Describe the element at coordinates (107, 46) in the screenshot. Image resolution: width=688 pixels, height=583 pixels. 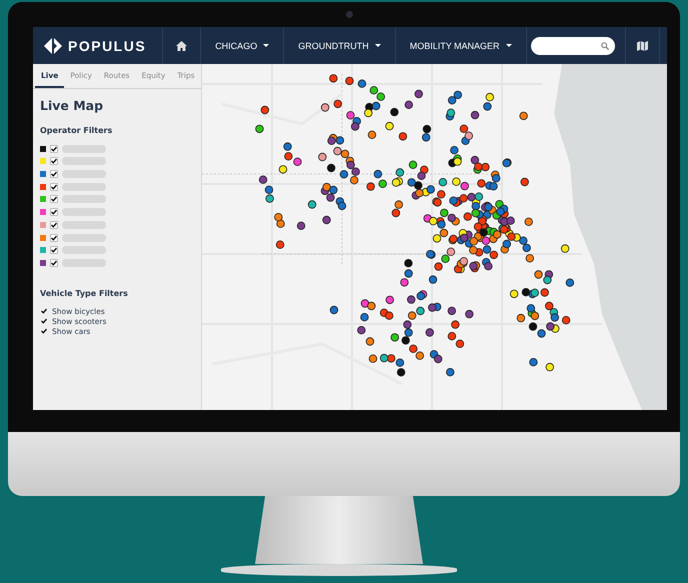
I see `brand-name: POPULUS` at that location.